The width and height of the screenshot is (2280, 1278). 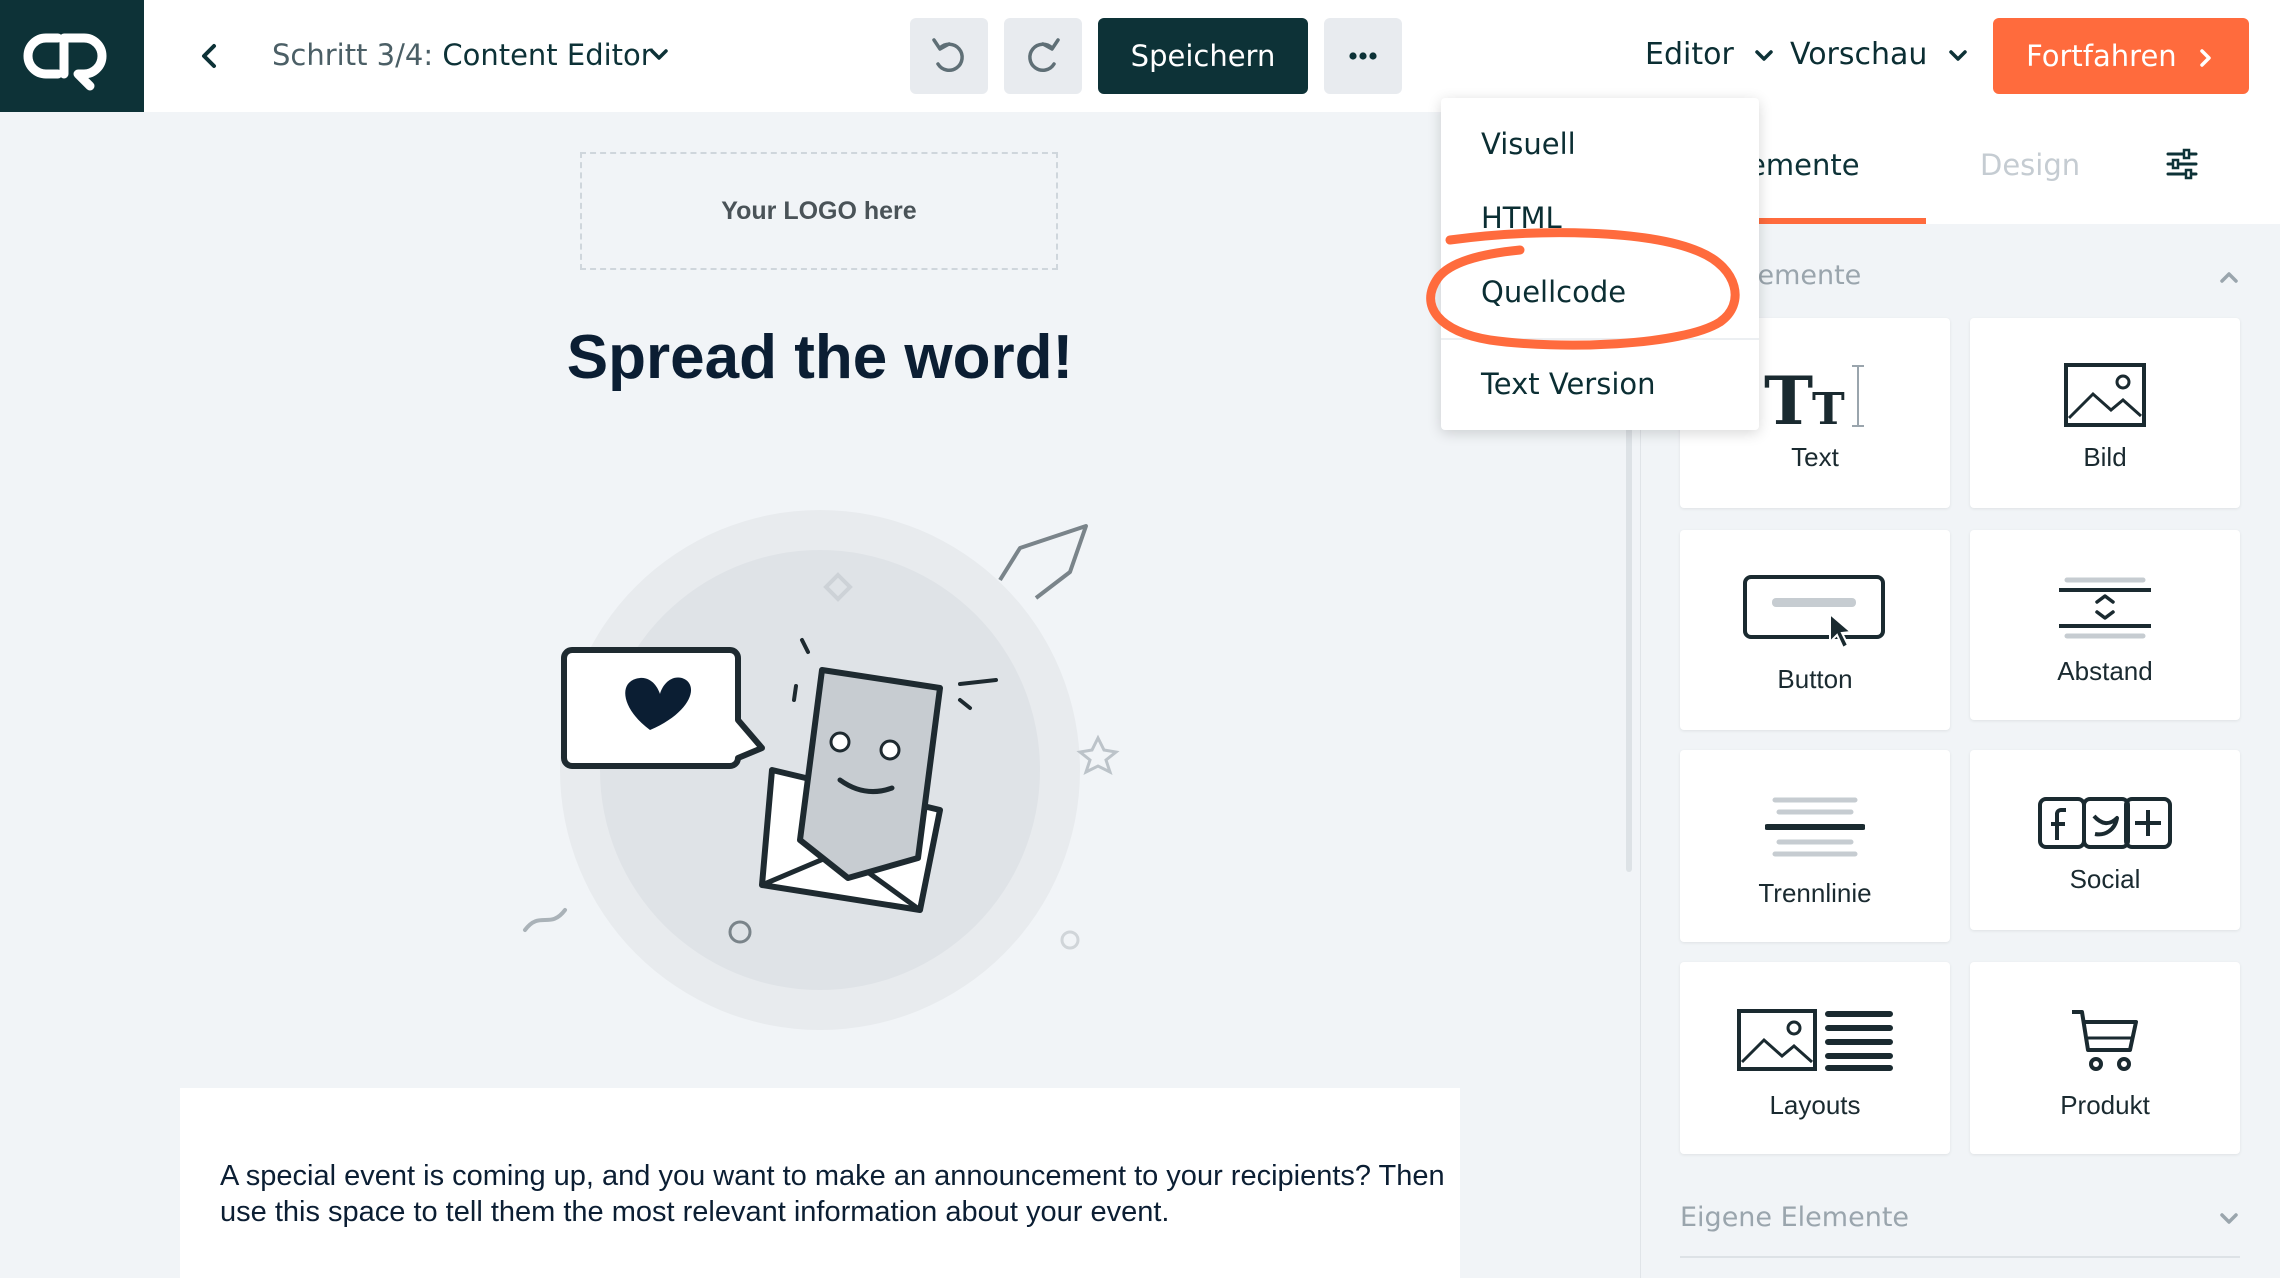 I want to click on tile-label: Button, so click(x=1815, y=679).